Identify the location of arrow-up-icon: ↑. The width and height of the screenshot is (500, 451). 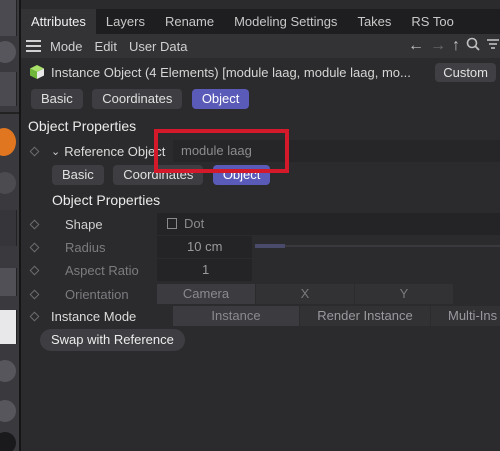
(456, 46).